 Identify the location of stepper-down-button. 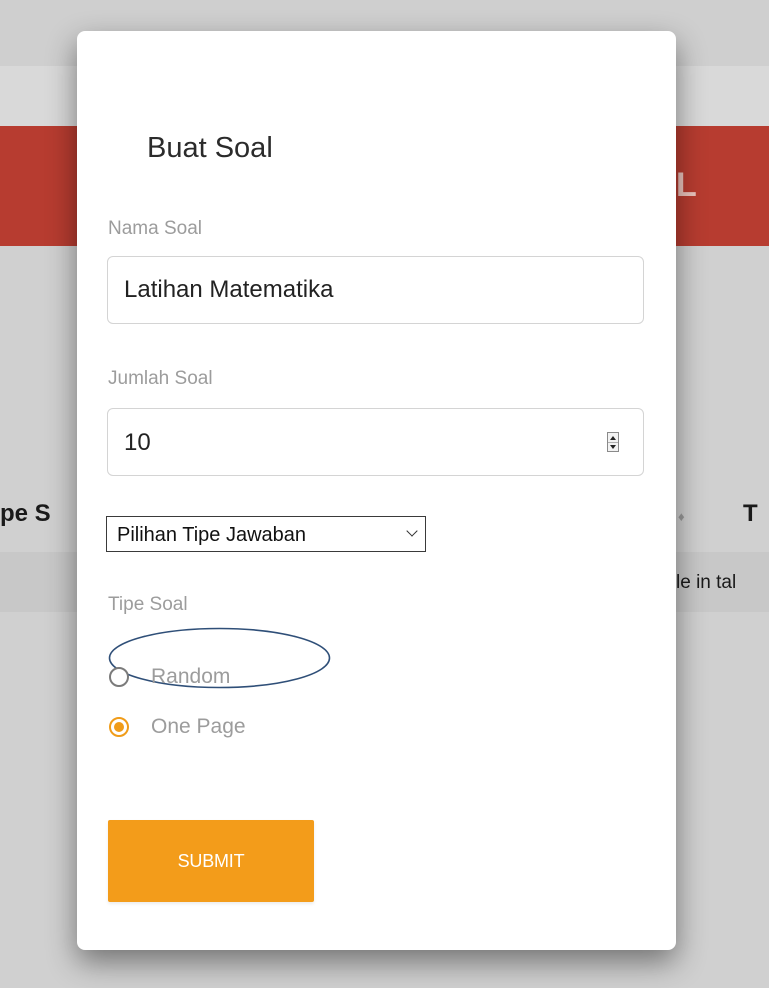
(613, 446).